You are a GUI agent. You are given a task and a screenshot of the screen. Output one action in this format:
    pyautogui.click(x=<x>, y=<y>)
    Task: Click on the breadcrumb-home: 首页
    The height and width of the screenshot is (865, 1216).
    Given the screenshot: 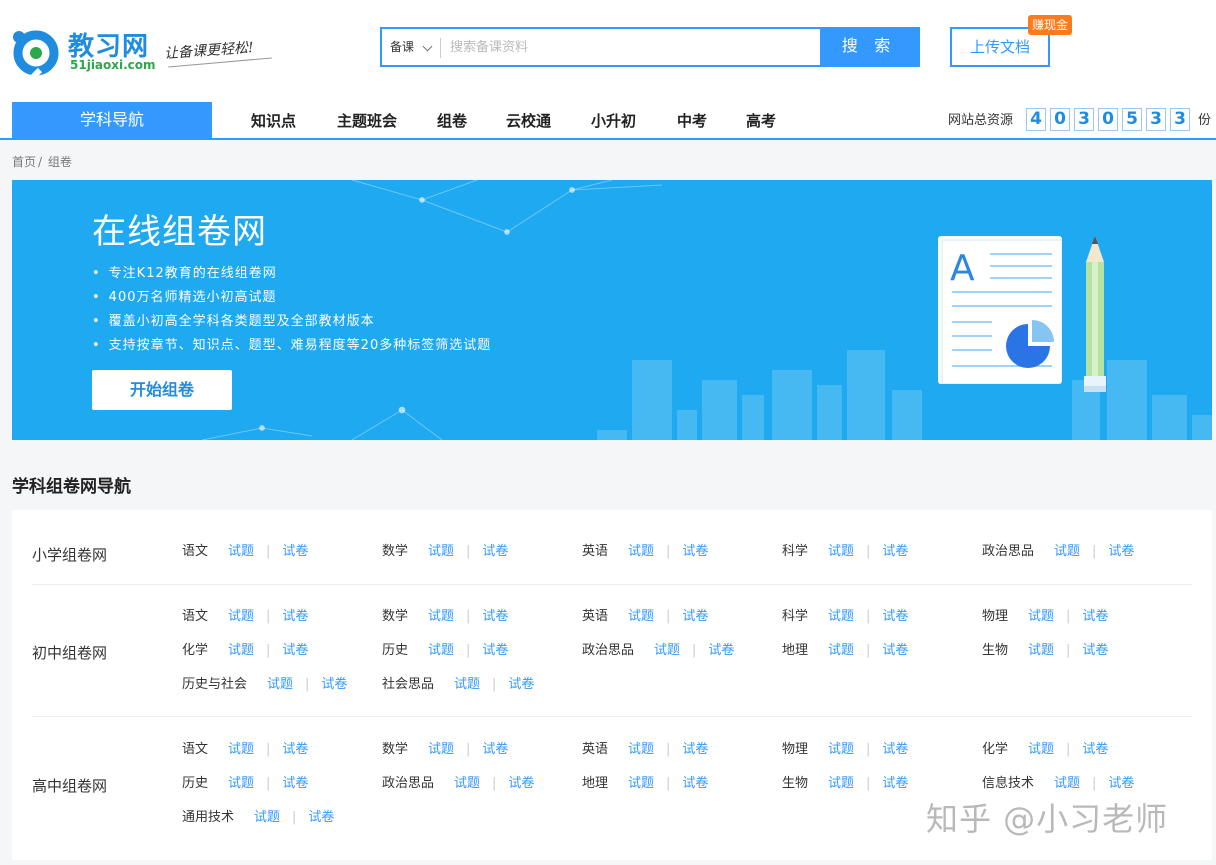 What is the action you would take?
    pyautogui.click(x=24, y=162)
    